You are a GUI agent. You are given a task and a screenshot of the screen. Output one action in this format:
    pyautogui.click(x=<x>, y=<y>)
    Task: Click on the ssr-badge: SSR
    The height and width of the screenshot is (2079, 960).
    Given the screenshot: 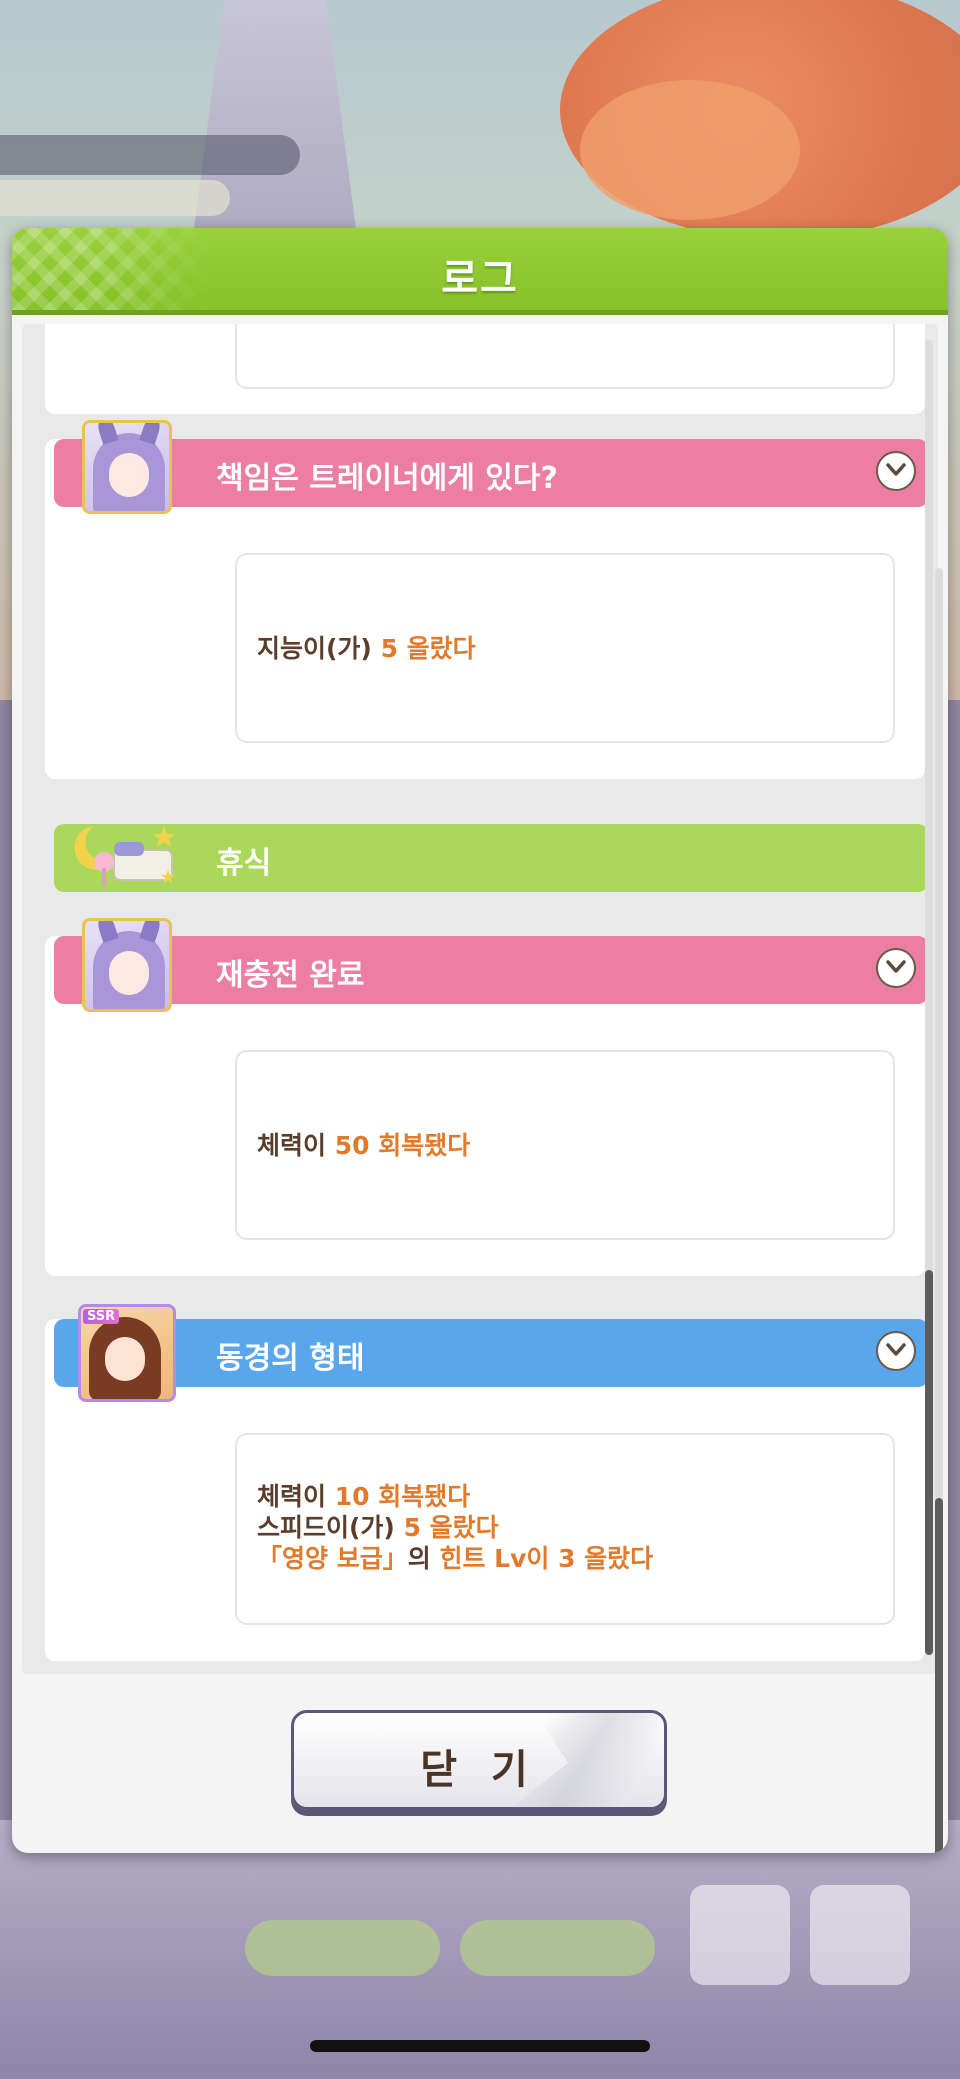 What is the action you would take?
    pyautogui.click(x=101, y=1316)
    